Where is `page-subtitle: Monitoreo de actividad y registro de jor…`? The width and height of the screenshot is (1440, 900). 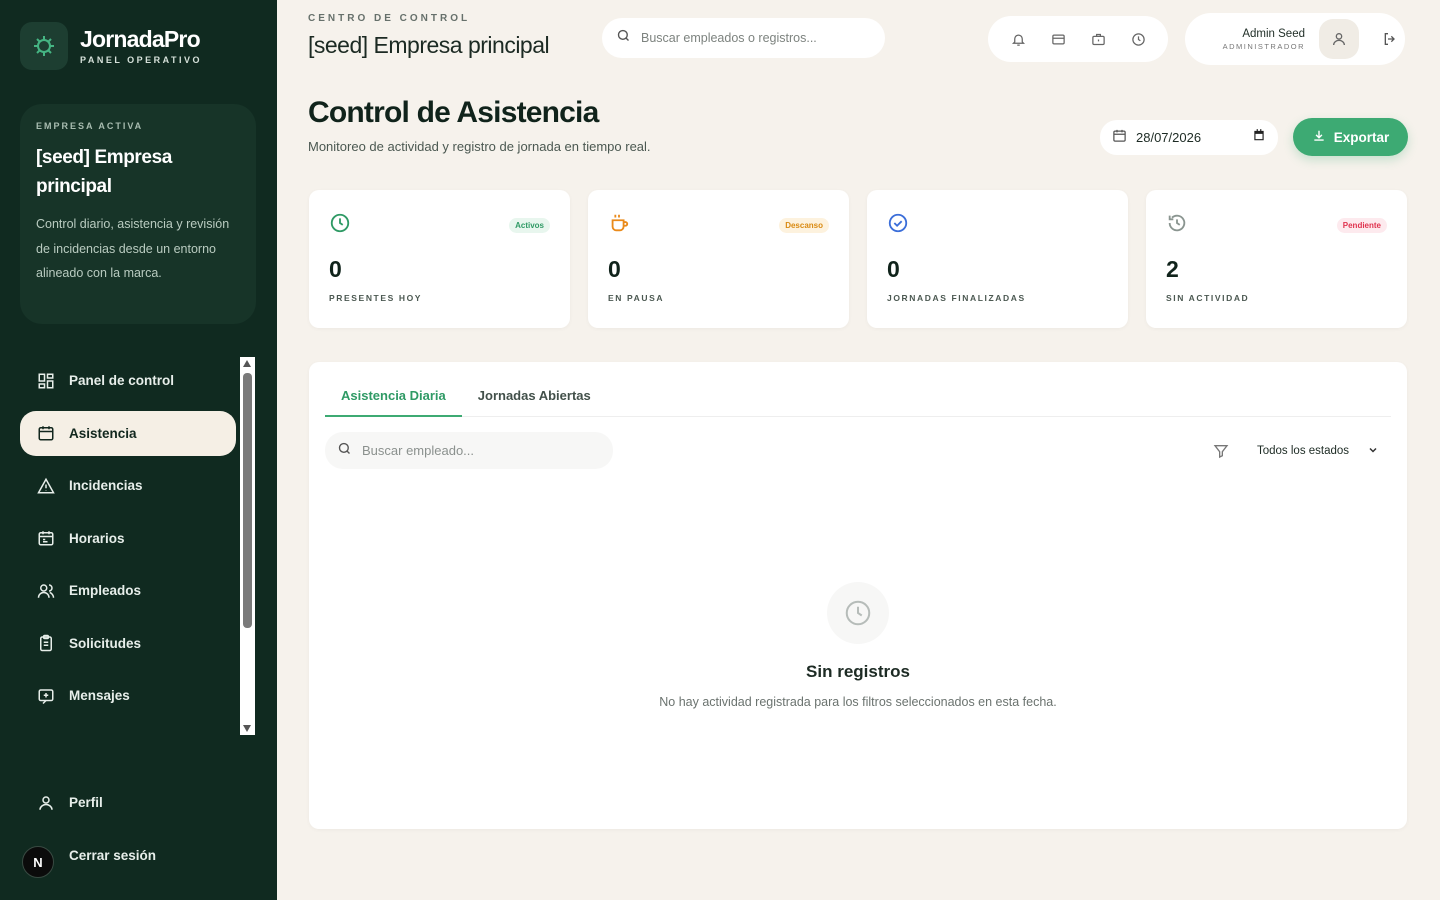 page-subtitle: Monitoreo de actividad y registro de jor… is located at coordinates (479, 146).